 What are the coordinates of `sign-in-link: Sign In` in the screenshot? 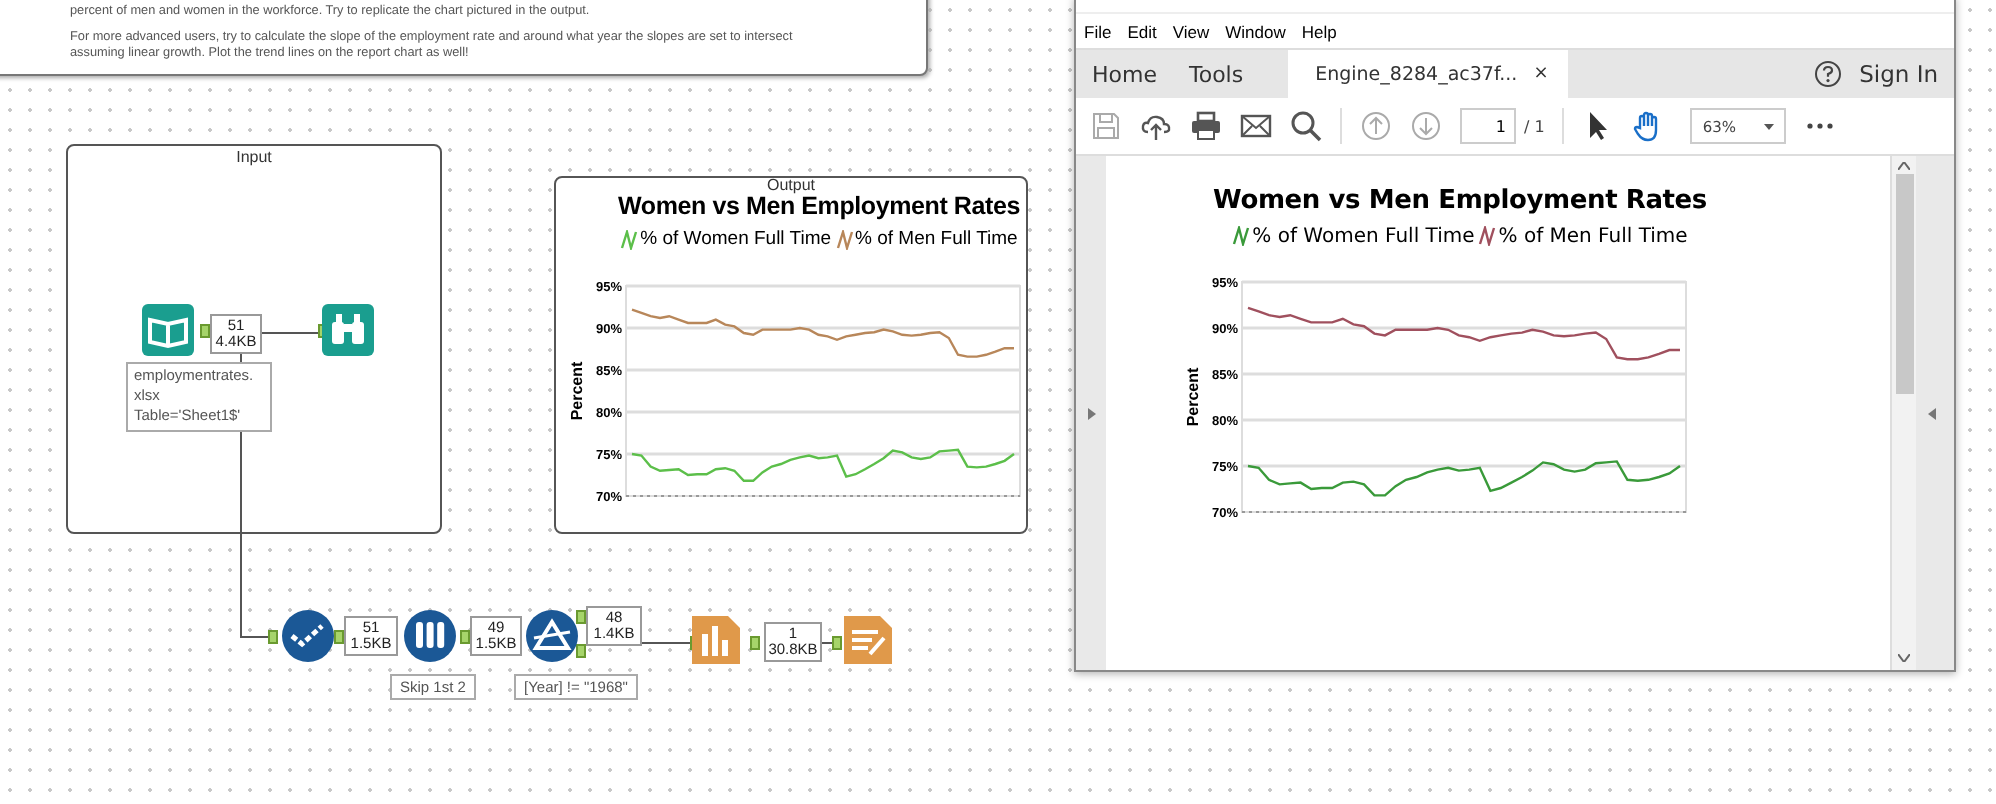 It's located at (1898, 74).